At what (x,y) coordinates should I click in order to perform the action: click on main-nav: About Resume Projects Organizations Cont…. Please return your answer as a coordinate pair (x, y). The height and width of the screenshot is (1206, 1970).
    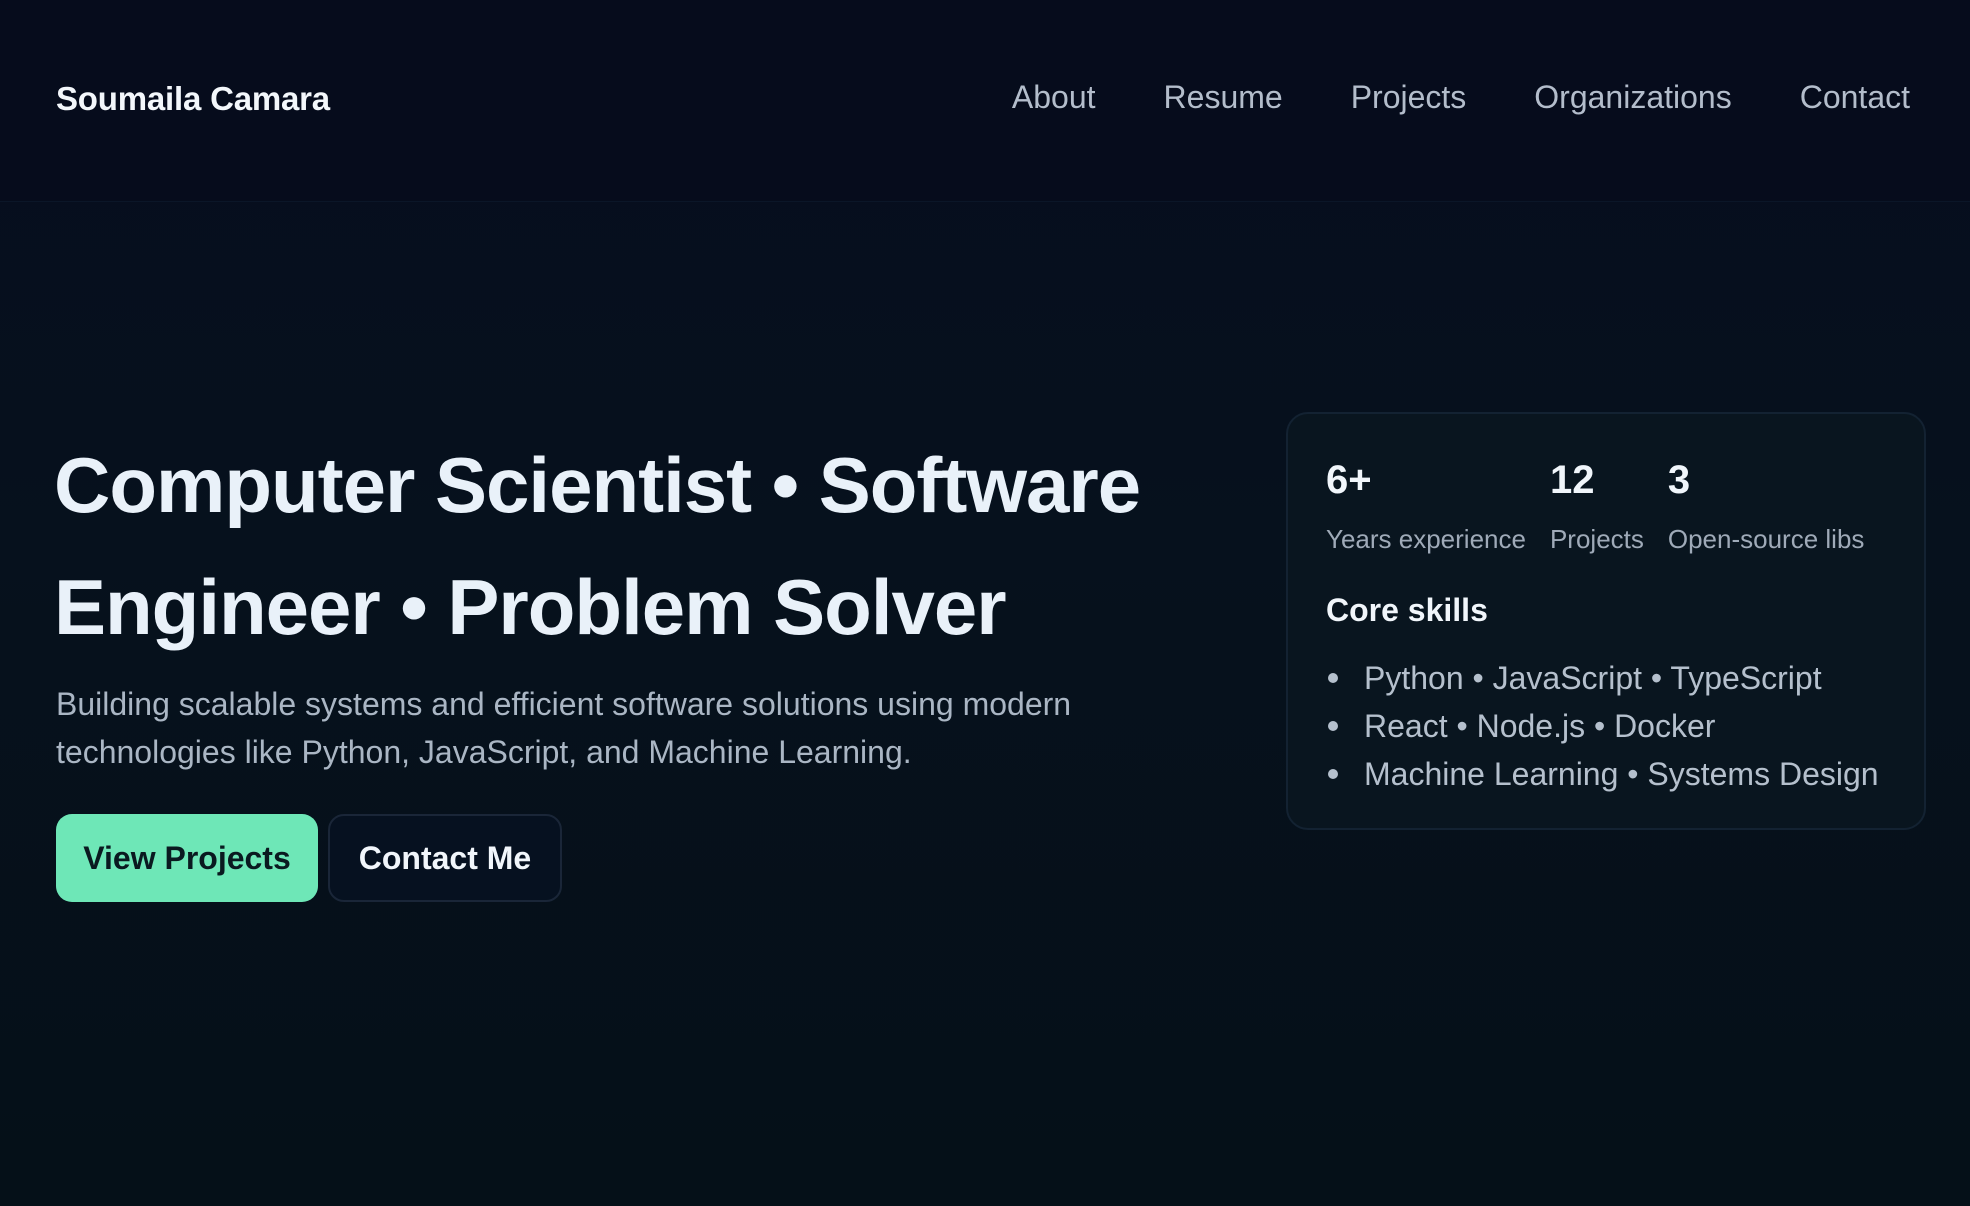
    Looking at the image, I should click on (1427, 97).